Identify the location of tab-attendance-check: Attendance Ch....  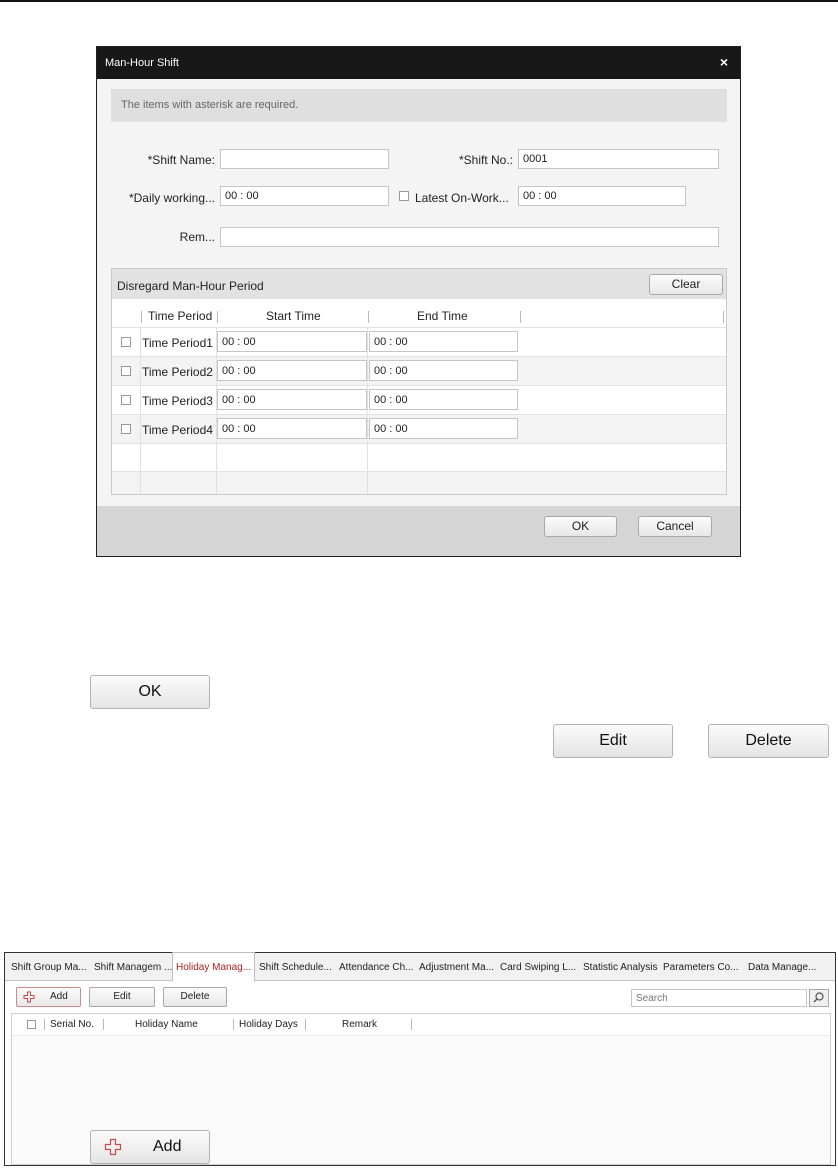
(376, 967).